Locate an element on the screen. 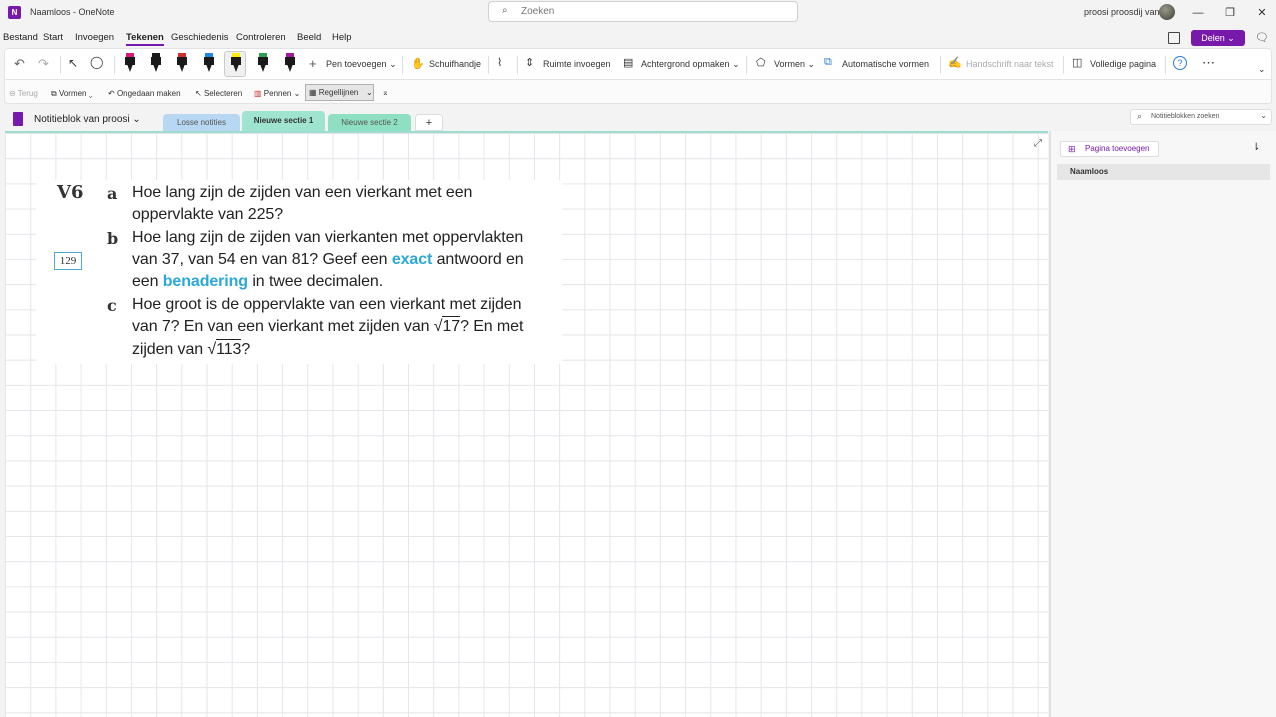 This screenshot has width=1276, height=717. add-pen-label: Pen toevoegen is located at coordinates (356, 64).